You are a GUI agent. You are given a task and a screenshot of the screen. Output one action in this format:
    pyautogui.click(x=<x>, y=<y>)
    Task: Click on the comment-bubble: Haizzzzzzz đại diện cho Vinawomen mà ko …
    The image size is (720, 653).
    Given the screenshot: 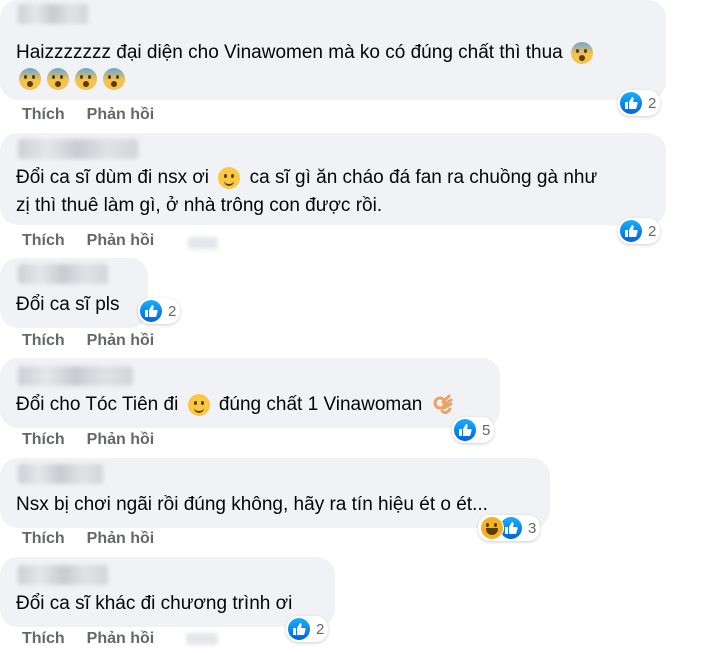 What is the action you would take?
    pyautogui.click(x=333, y=50)
    